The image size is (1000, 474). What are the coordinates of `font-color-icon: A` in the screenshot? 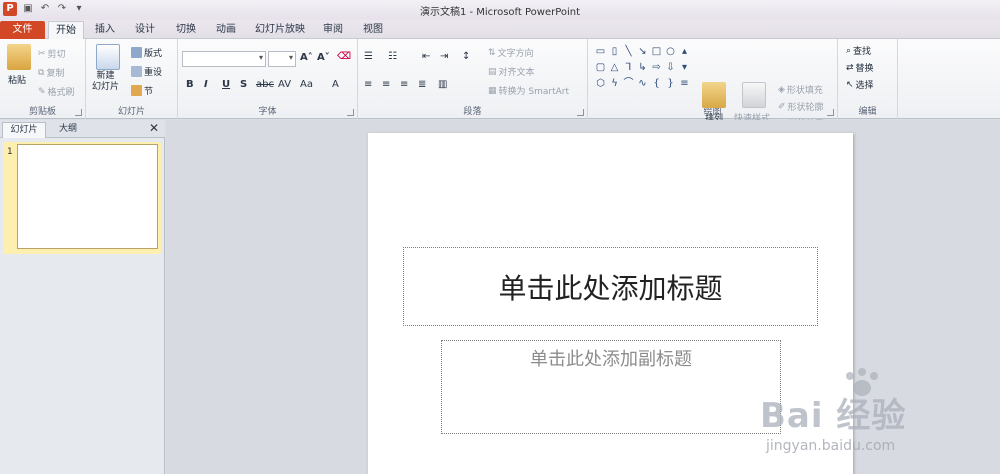 It's located at (335, 84).